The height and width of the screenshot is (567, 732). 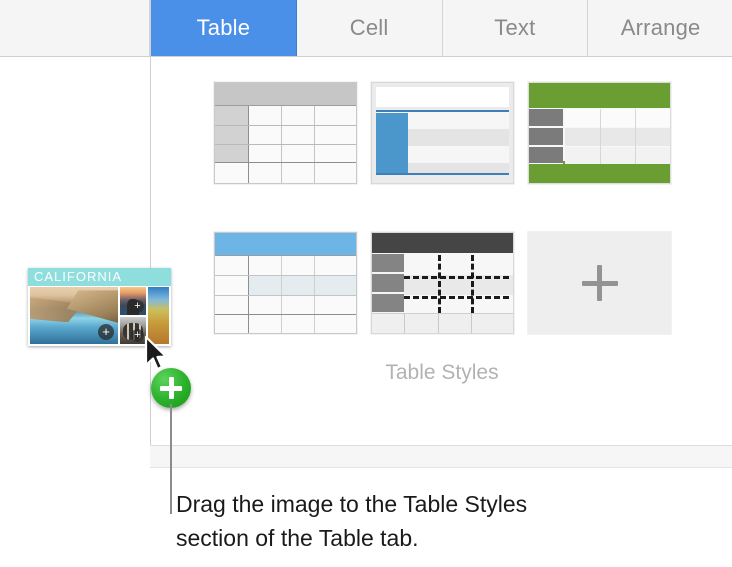 I want to click on tab-table-label: Table, so click(x=223, y=27).